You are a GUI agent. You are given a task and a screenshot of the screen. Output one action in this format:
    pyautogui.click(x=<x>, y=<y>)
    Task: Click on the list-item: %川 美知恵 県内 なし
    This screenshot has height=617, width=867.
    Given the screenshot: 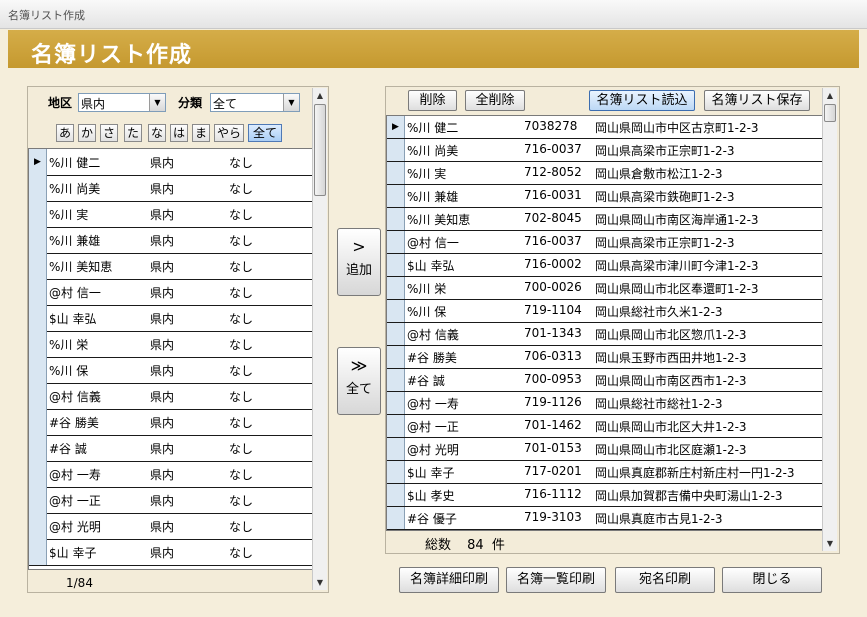 What is the action you would take?
    pyautogui.click(x=170, y=266)
    